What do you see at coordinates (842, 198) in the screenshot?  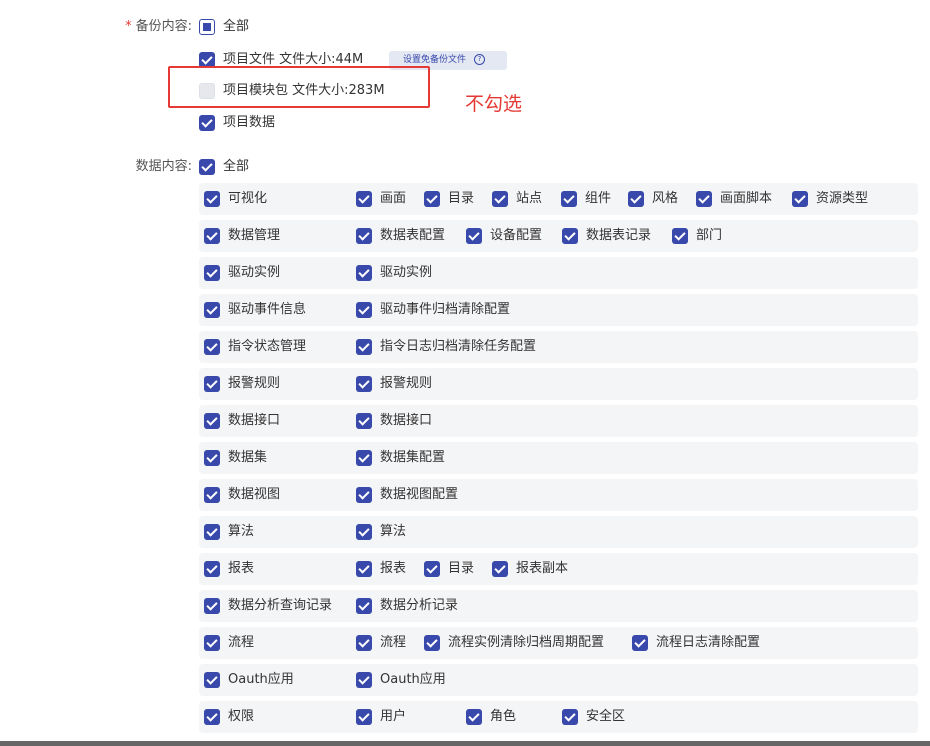 I see `item-label: 资源类型` at bounding box center [842, 198].